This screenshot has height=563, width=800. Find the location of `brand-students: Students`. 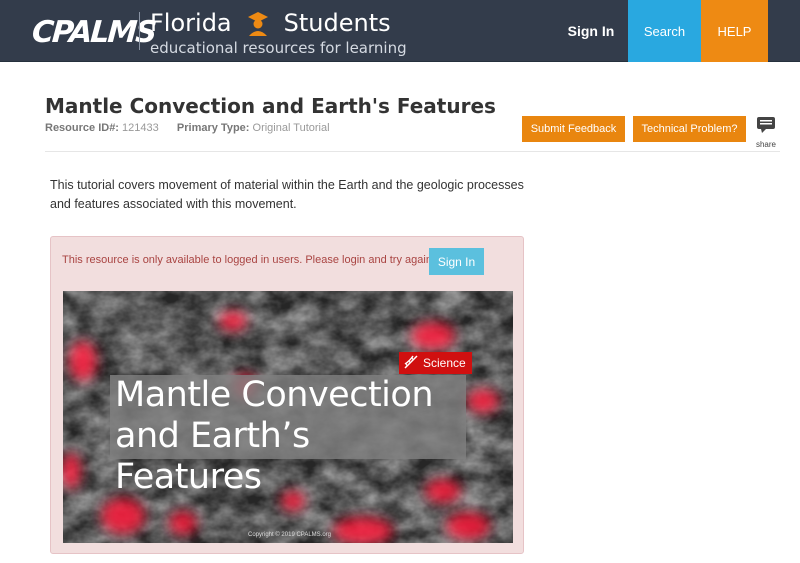

brand-students: Students is located at coordinates (337, 23).